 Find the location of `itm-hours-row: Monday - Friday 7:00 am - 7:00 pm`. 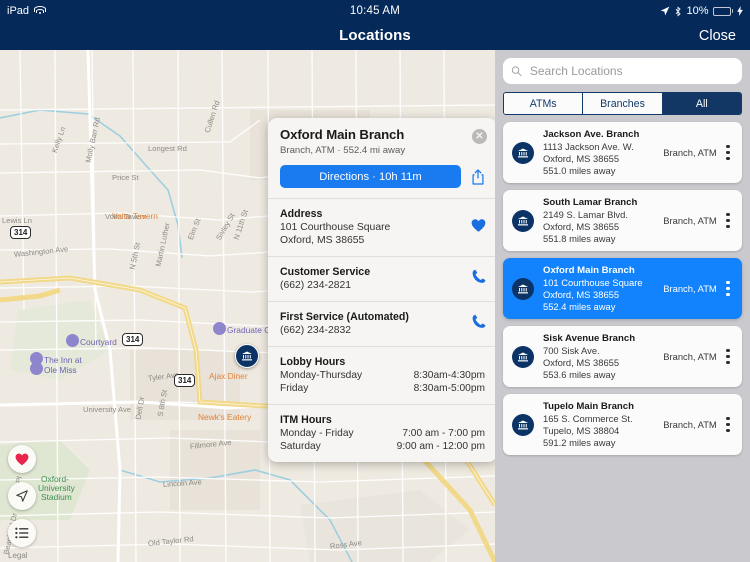

itm-hours-row: Monday - Friday 7:00 am - 7:00 pm is located at coordinates (382, 433).